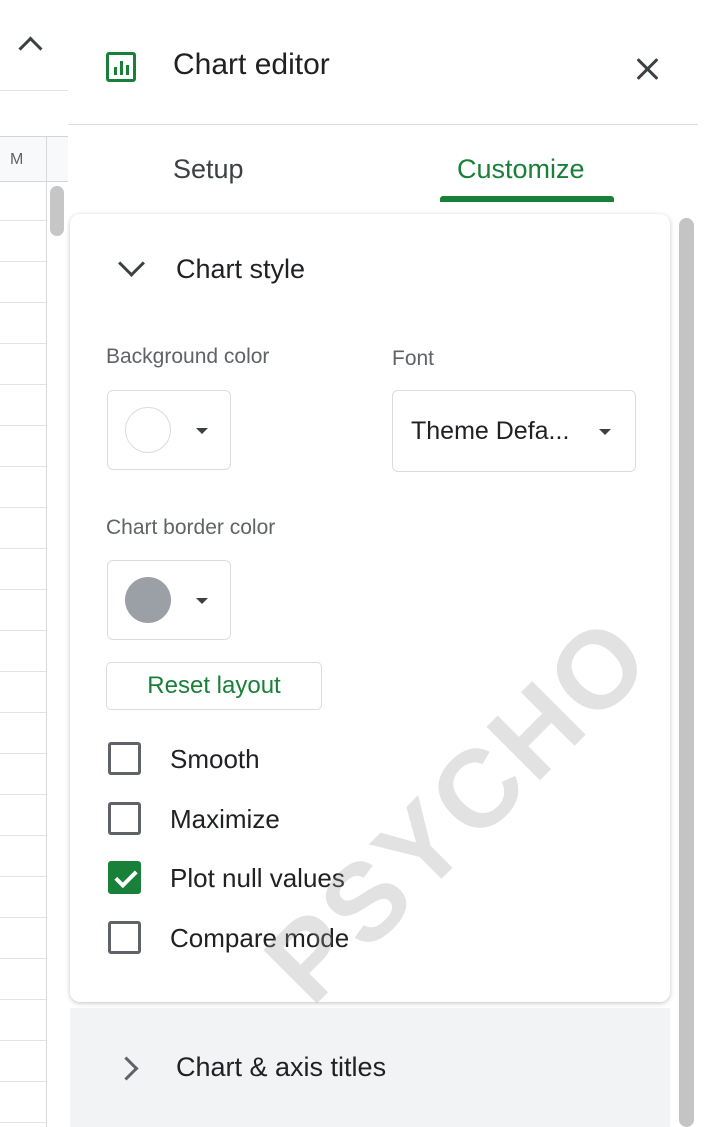 The image size is (720, 1127). I want to click on maximize-checkbox, so click(124, 818).